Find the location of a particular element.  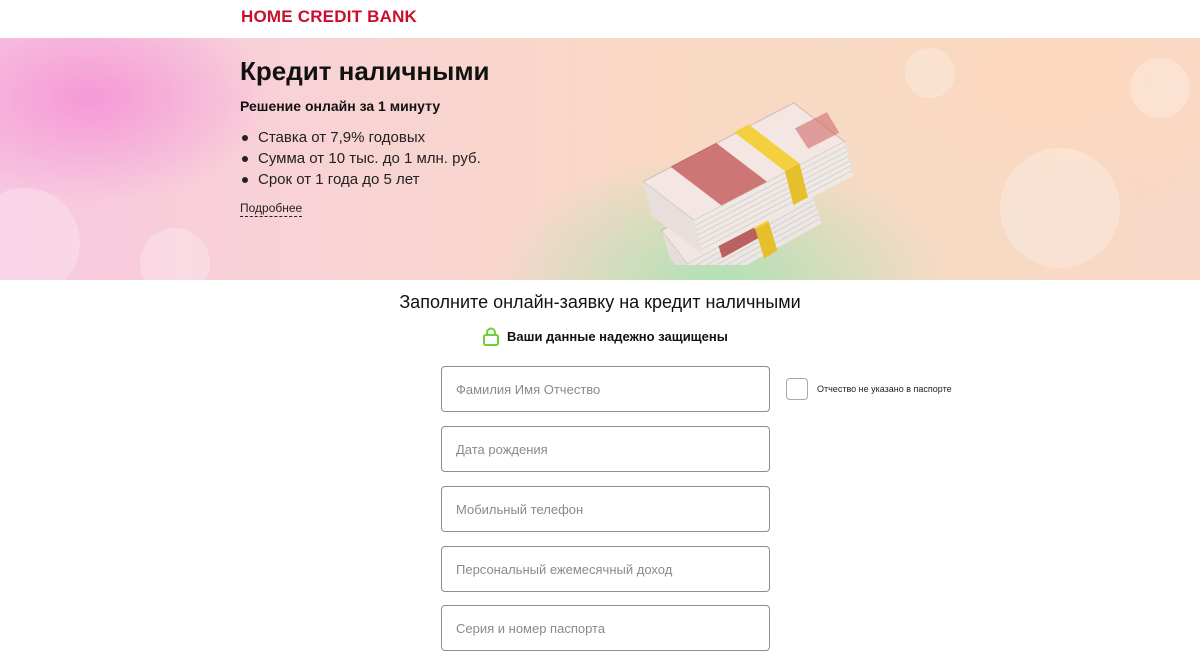

benefit-term: Срок от 1 года до 5 лет is located at coordinates (360, 179).